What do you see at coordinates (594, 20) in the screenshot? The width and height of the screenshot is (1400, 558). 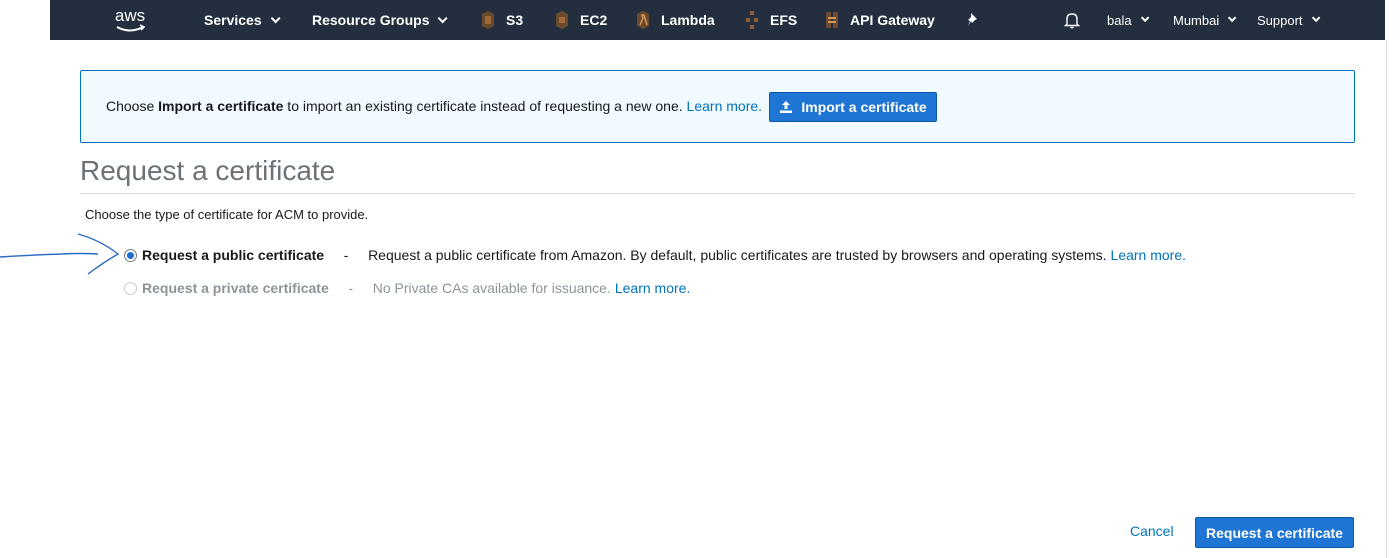 I see `shortcut-ec2-label: EC2` at bounding box center [594, 20].